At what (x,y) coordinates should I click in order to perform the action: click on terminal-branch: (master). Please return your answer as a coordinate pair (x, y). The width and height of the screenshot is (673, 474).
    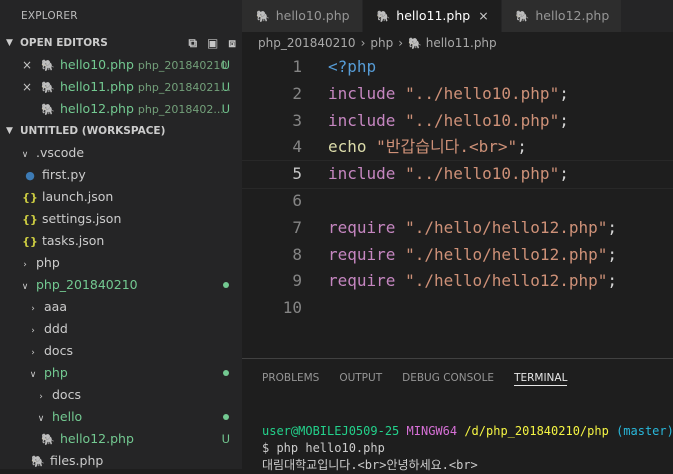
    Looking at the image, I should click on (644, 431).